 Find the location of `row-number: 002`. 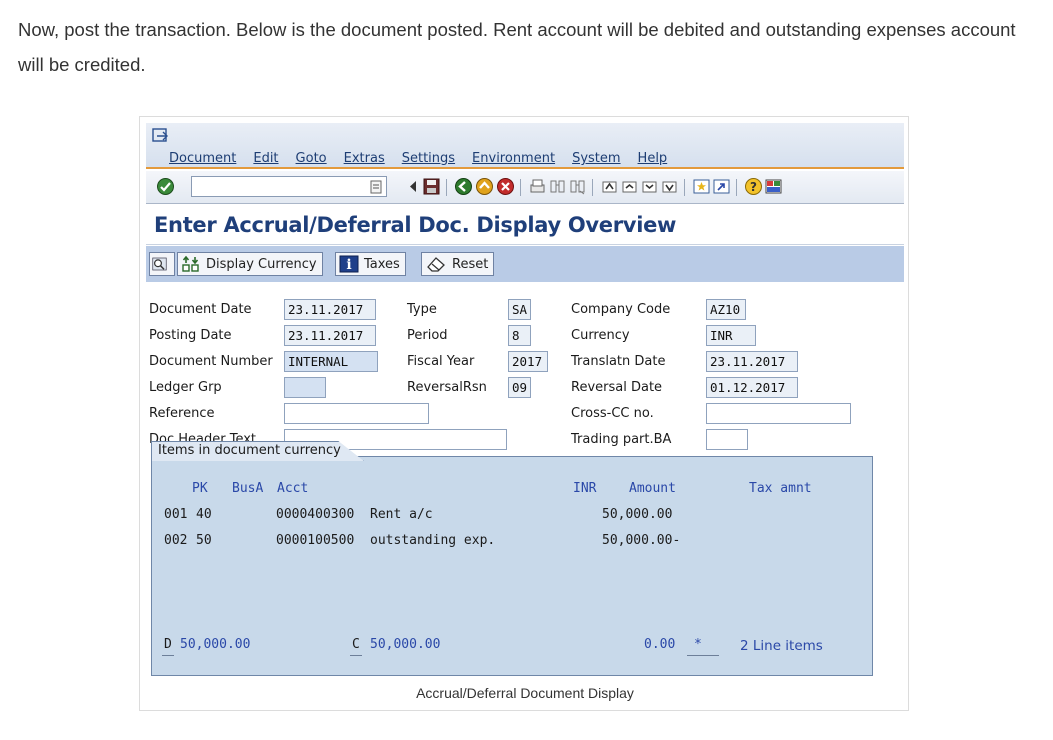

row-number: 002 is located at coordinates (176, 540).